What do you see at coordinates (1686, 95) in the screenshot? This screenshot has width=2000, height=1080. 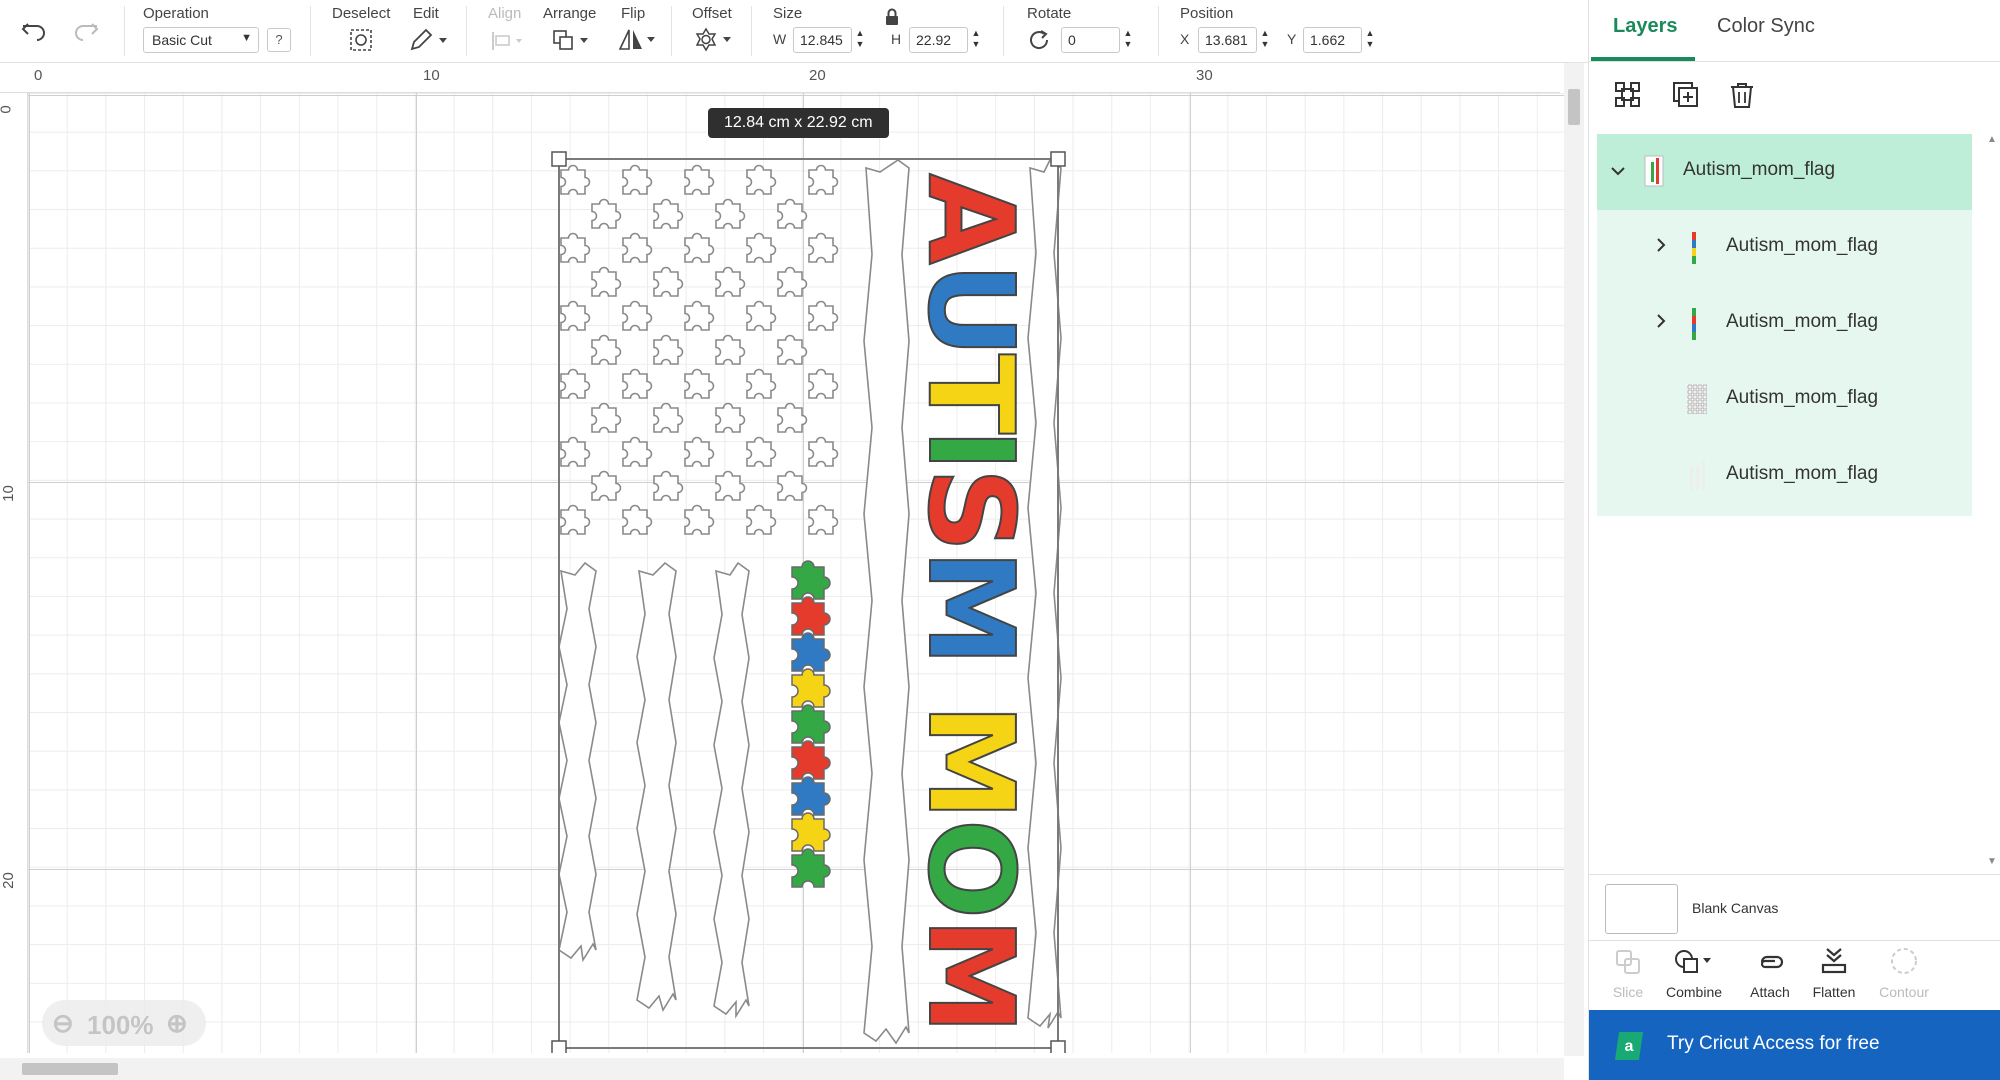 I see `duplicate-icon` at bounding box center [1686, 95].